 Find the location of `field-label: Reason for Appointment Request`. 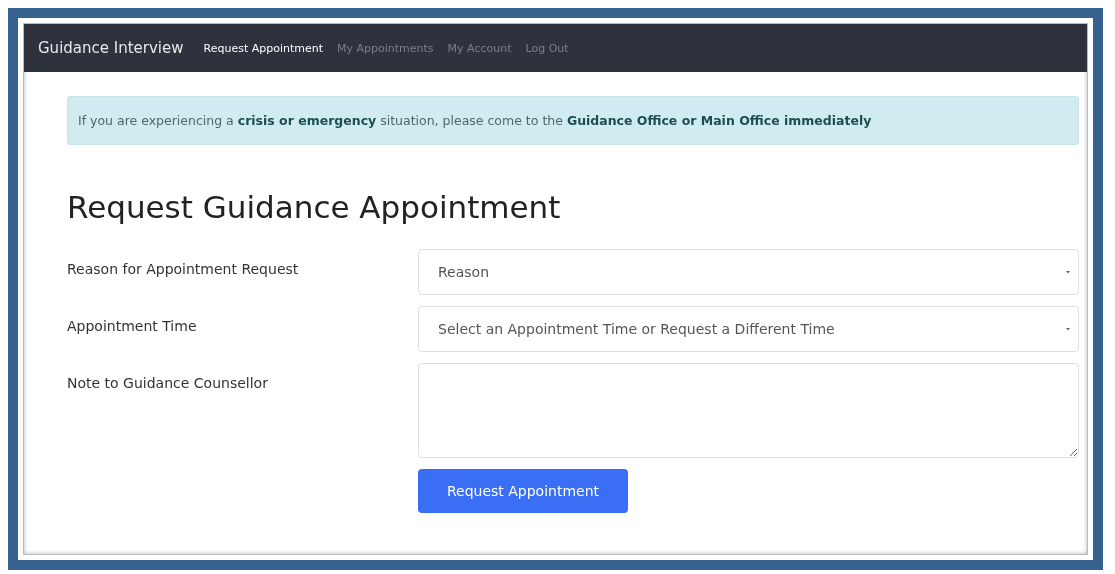

field-label: Reason for Appointment Request is located at coordinates (183, 268).